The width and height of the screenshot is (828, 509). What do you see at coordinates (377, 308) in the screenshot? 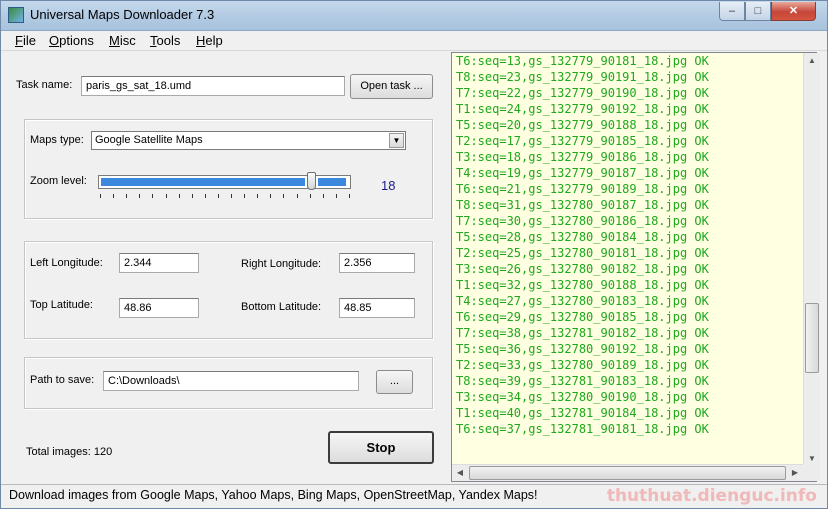
I see `bottom-latitude-input: 48.85` at bounding box center [377, 308].